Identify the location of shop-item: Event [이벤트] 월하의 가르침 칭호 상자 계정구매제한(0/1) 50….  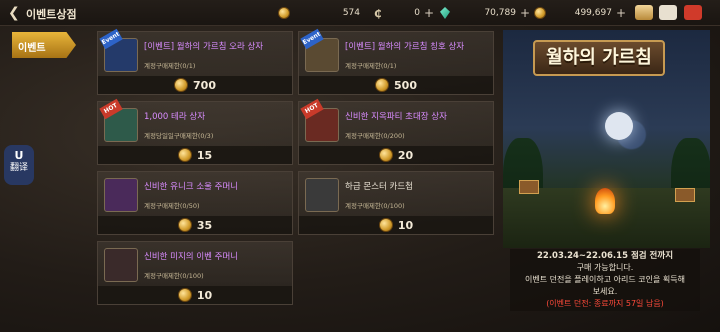
(396, 61).